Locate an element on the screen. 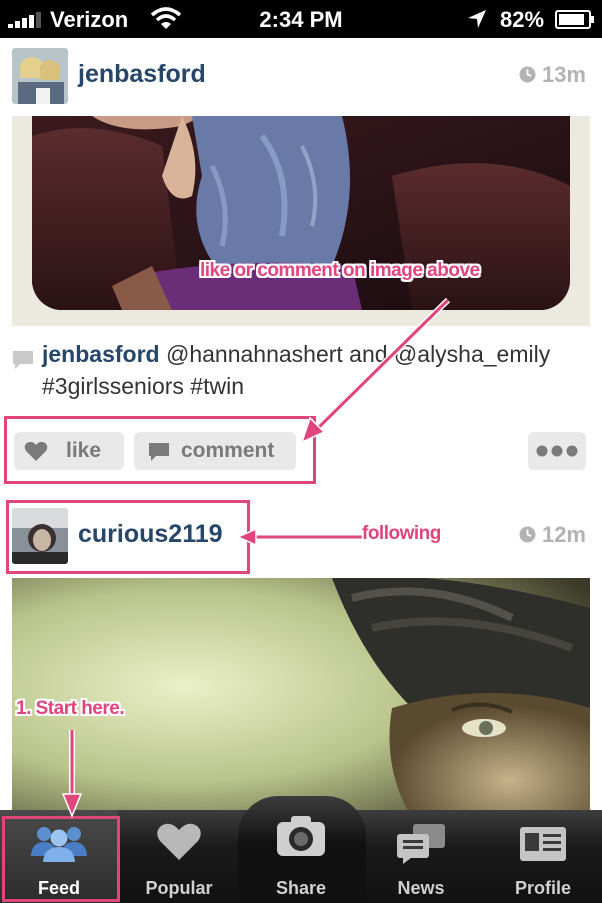 The height and width of the screenshot is (903, 602). more-options-button is located at coordinates (557, 451).